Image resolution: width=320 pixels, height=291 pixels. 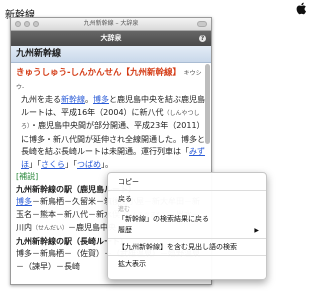 What do you see at coordinates (107, 164) in the screenshot?
I see `entry-text: 」。` at bounding box center [107, 164].